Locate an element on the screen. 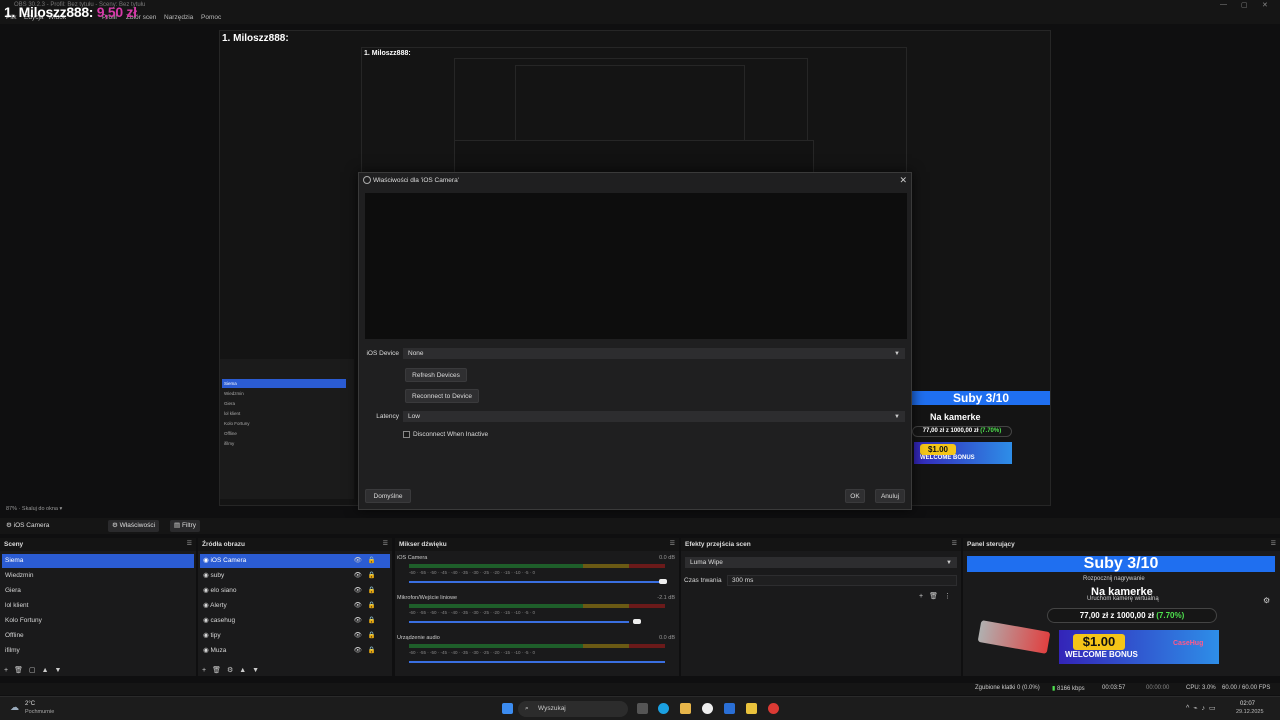 Image resolution: width=1280 pixels, height=720 pixels. dropped-frames: Zgubione klatki 0 (0.0%) is located at coordinates (1007, 688).